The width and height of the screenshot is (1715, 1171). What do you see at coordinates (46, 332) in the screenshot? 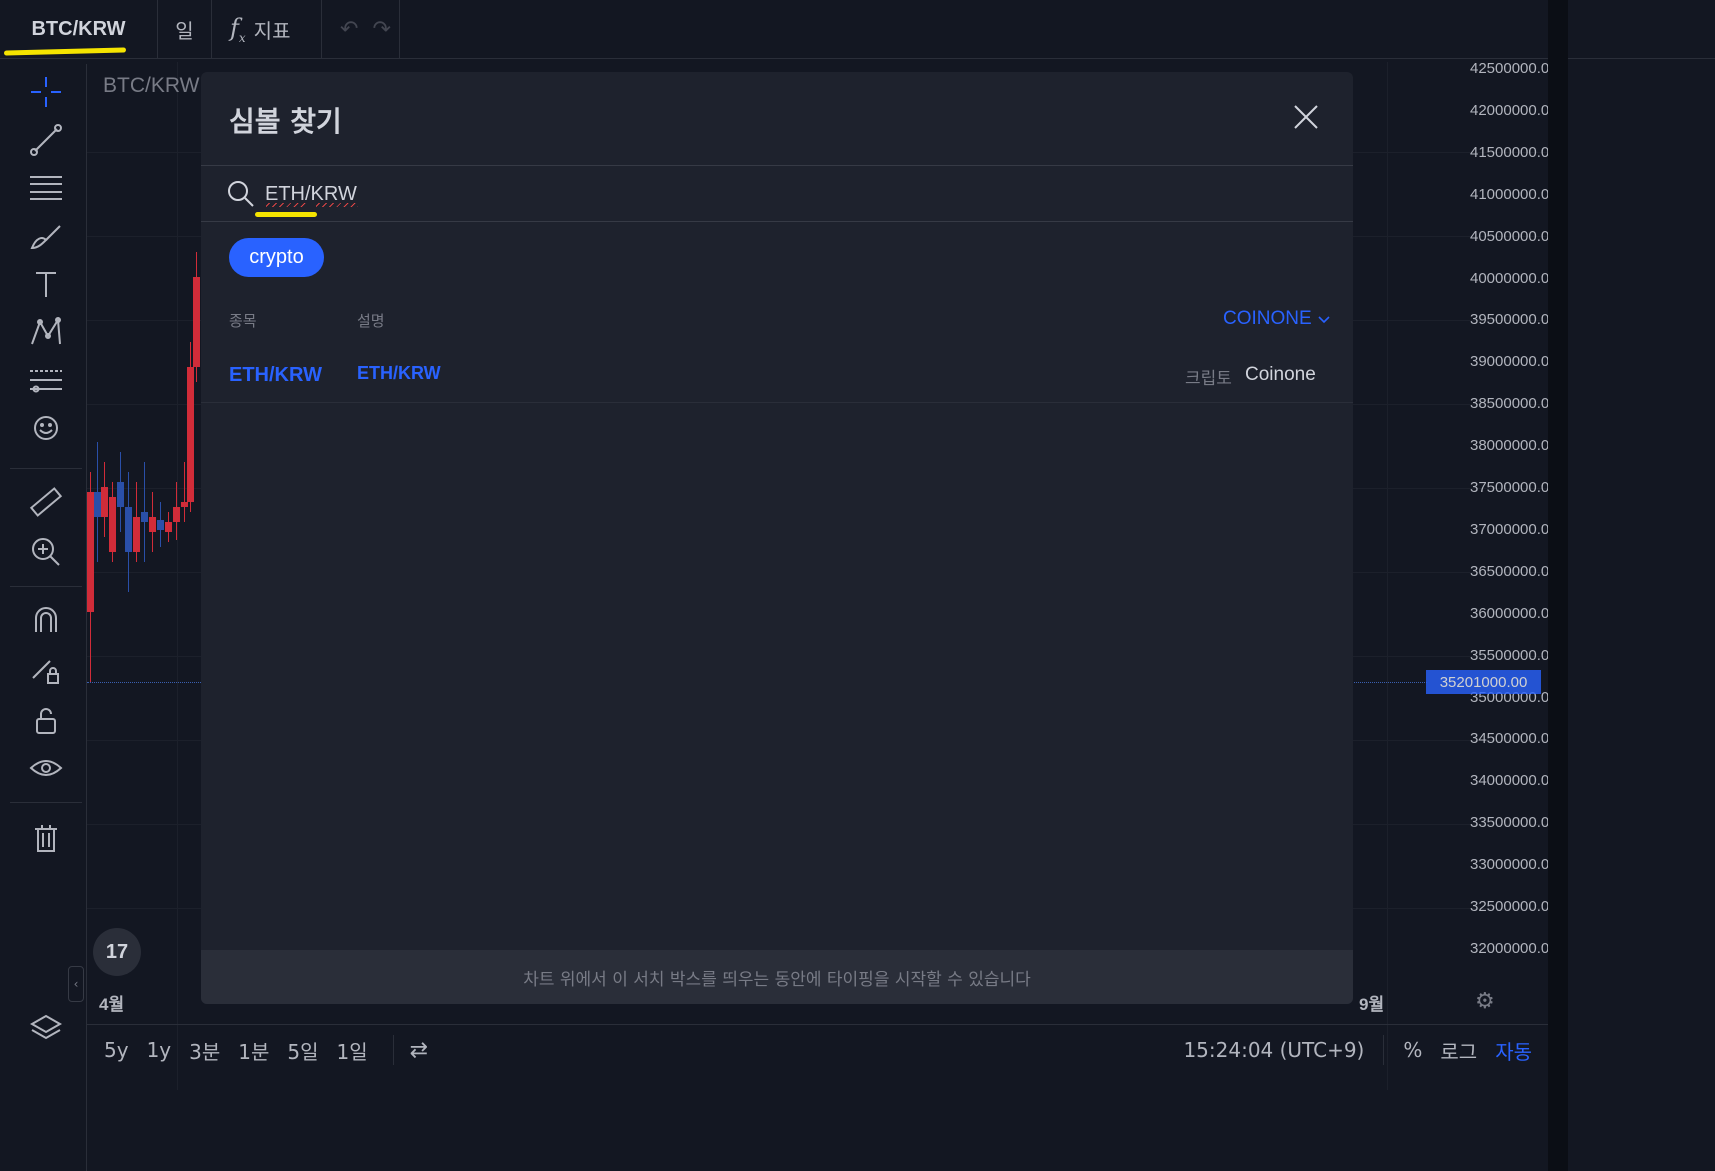
I see `pattern-icon` at bounding box center [46, 332].